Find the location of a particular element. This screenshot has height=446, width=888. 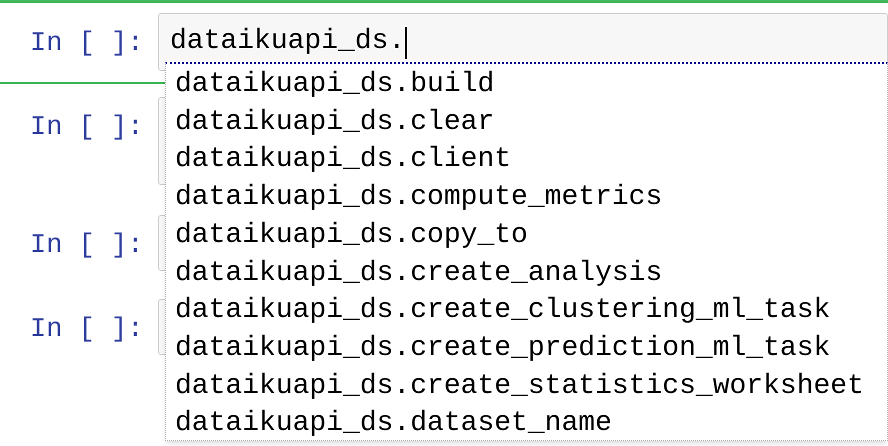

completion-item: dataikuapi_ds.create_analysis is located at coordinates (531, 273).